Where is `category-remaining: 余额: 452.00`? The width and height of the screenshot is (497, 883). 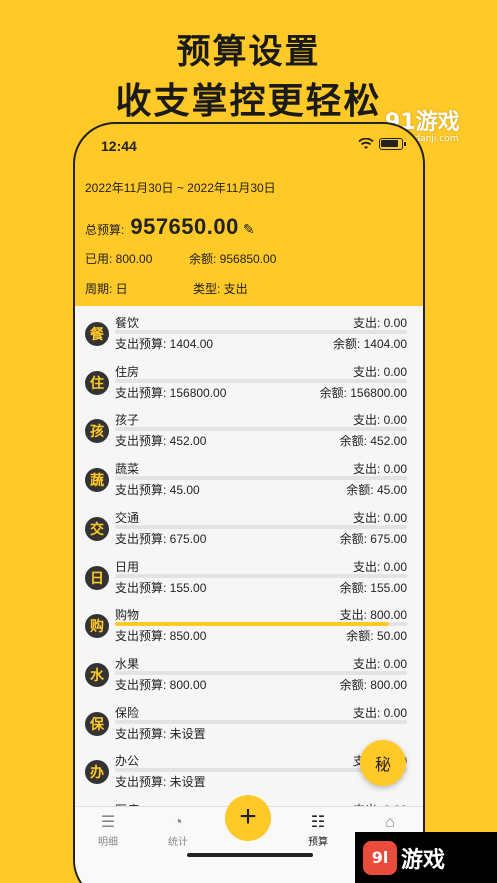 category-remaining: 余额: 452.00 is located at coordinates (373, 441).